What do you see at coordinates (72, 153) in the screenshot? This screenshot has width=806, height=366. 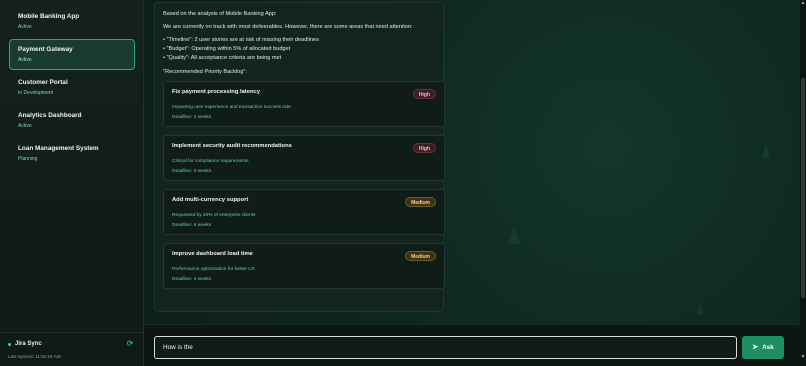 I see `sidebar-item-loan-management-system: Loan Management System Planning` at bounding box center [72, 153].